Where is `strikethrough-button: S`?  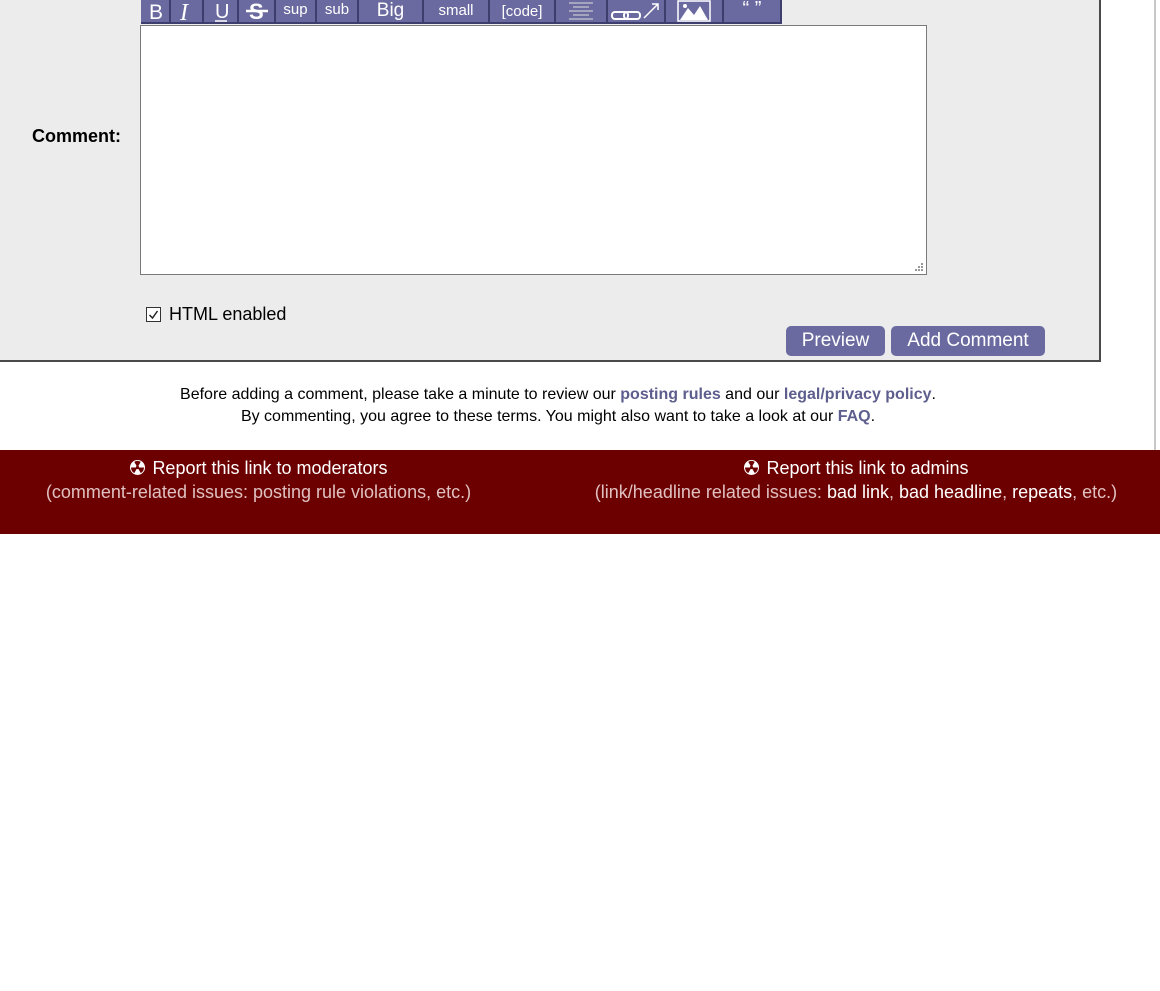
strikethrough-button: S is located at coordinates (257, 12).